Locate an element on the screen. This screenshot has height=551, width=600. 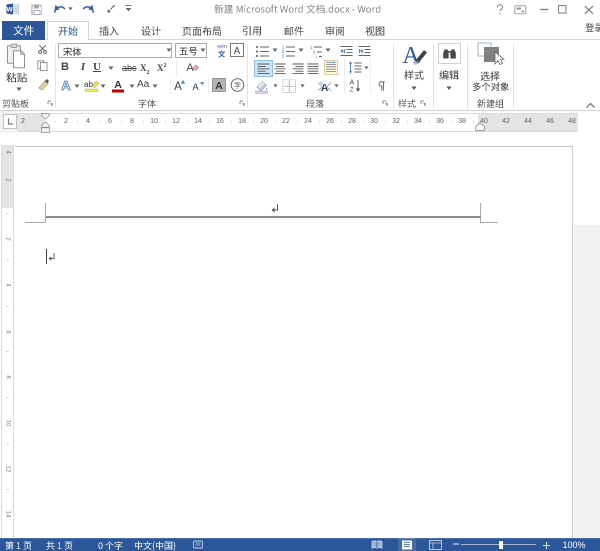
svg-text: Z is located at coordinates (351, 90).